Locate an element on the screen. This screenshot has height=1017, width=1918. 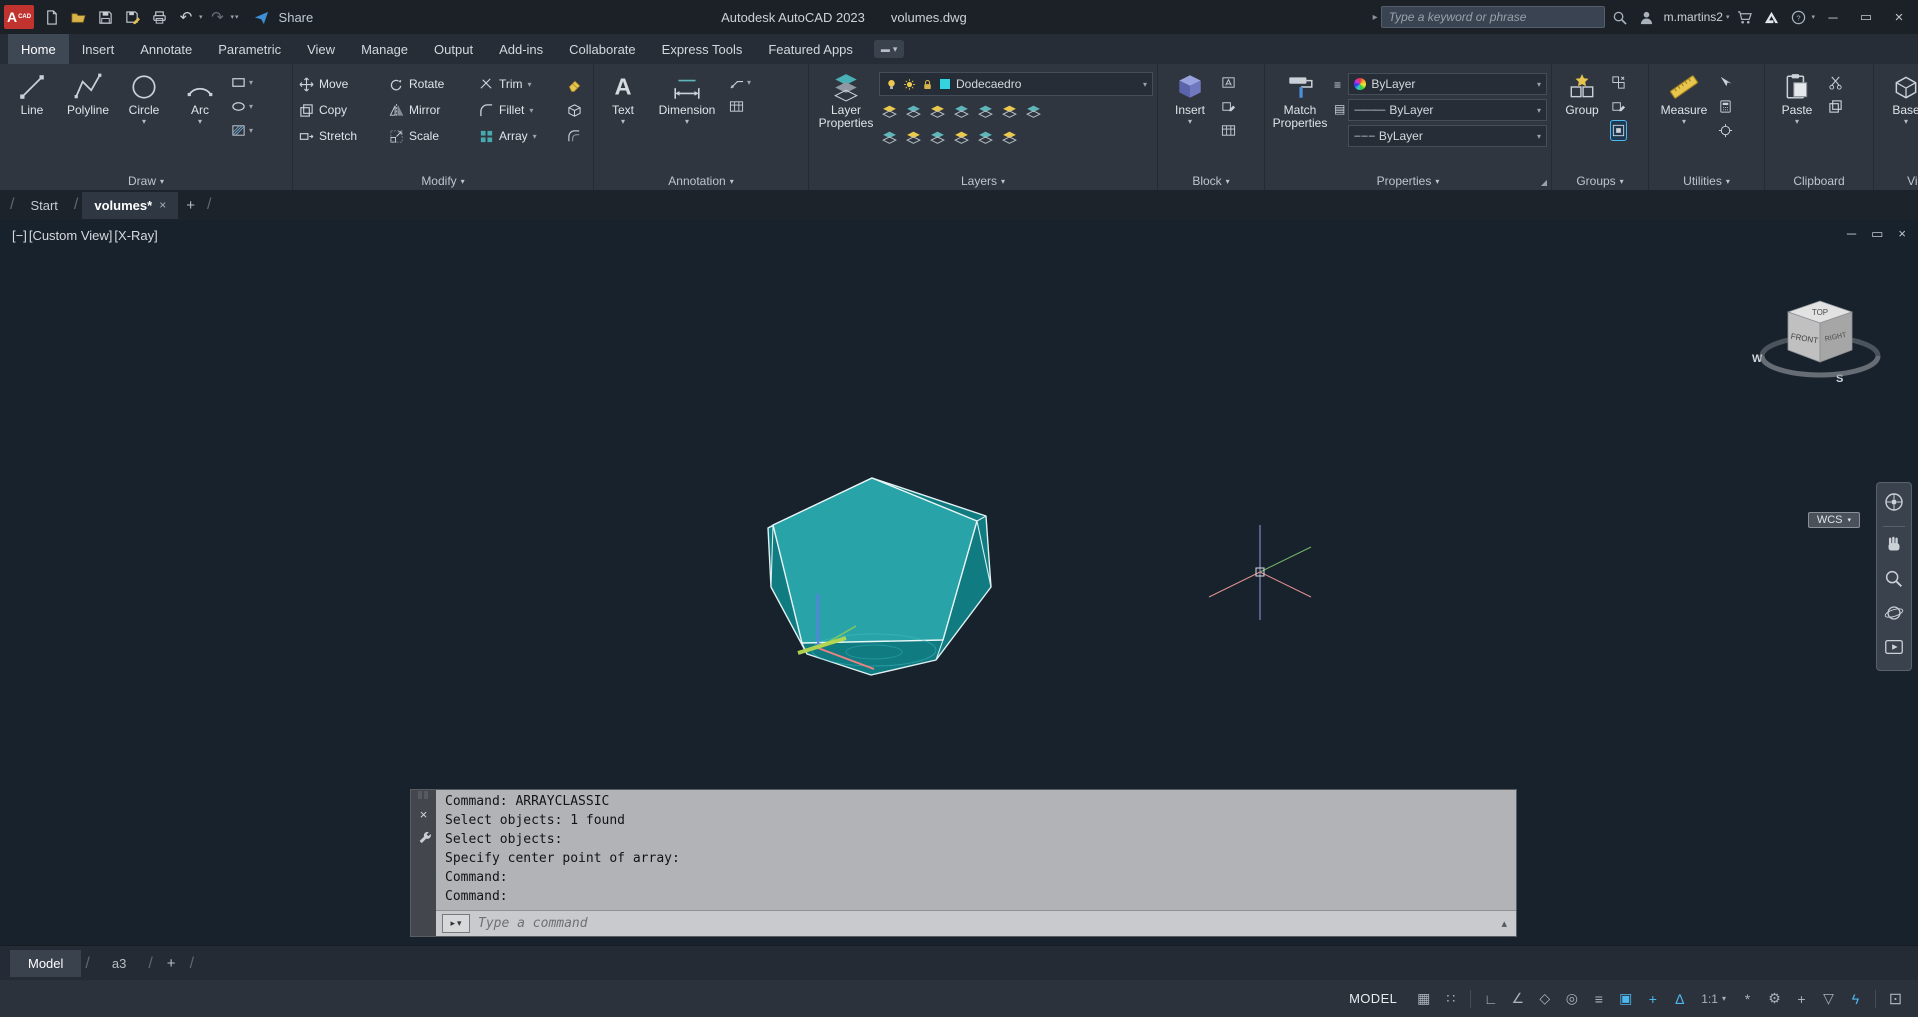
ribbon-tab-express-tools: Express Tools is located at coordinates (702, 49).